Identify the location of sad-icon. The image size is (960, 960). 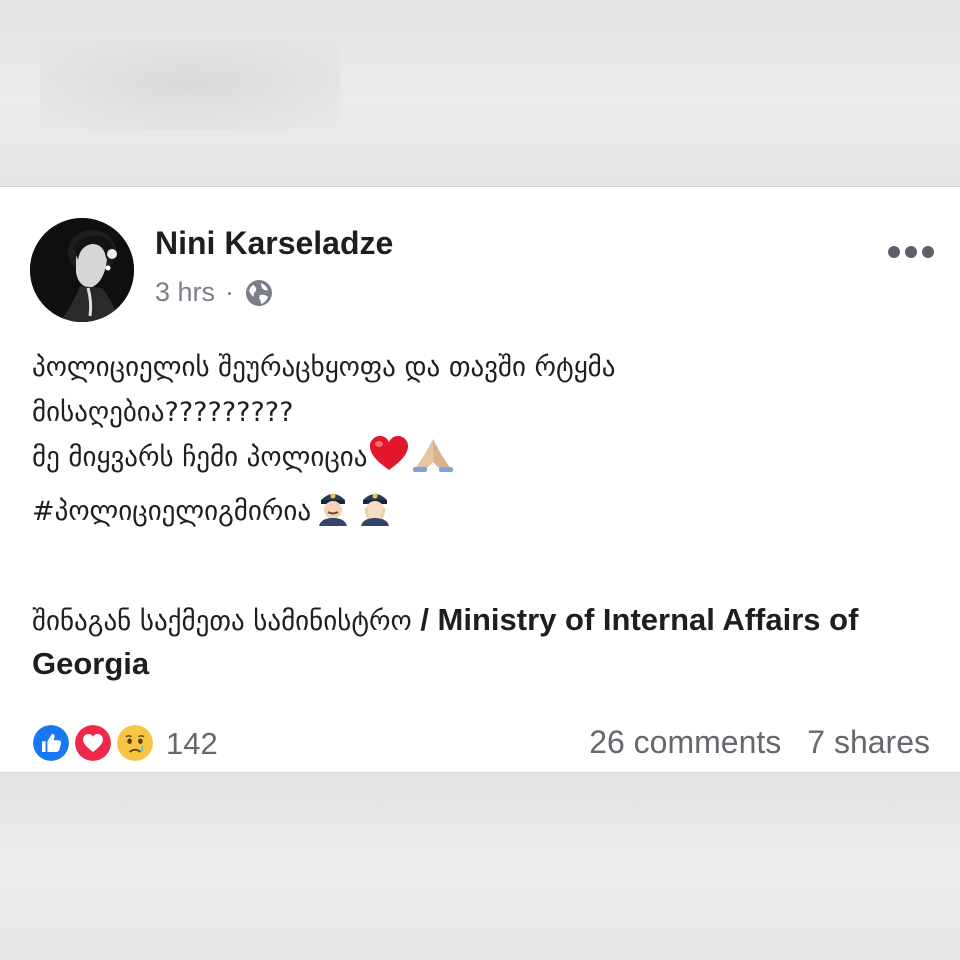
(135, 743).